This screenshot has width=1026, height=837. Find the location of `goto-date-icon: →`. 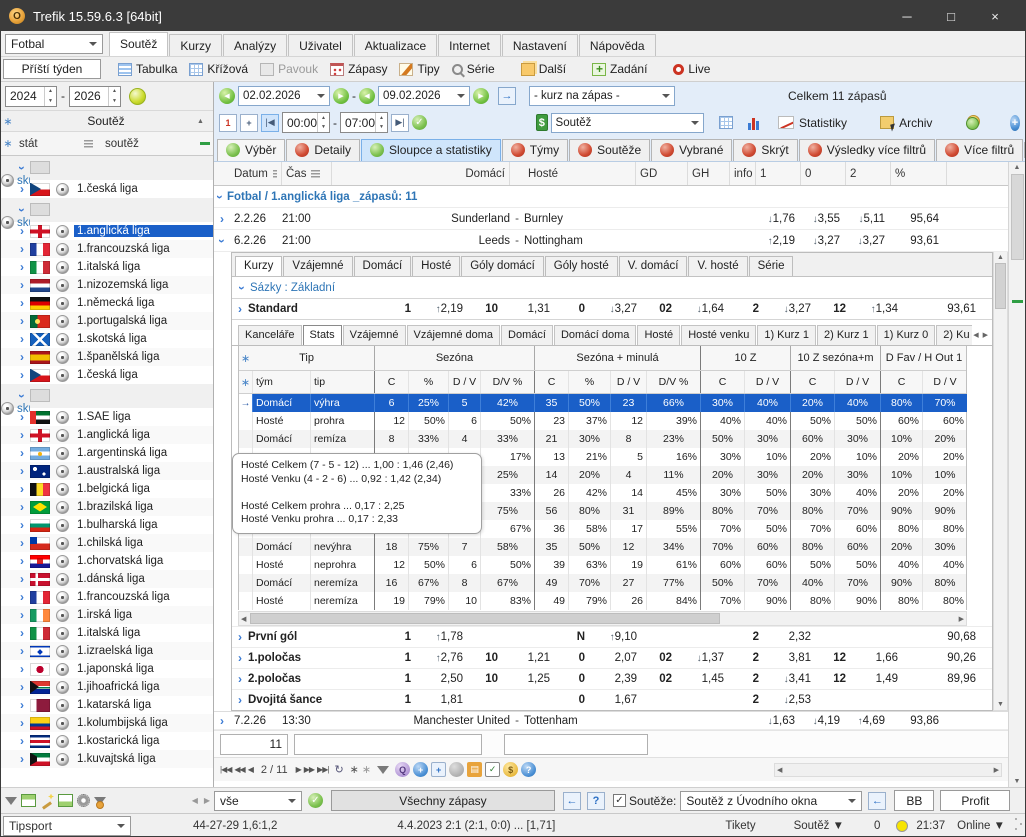

goto-date-icon: → is located at coordinates (507, 95).